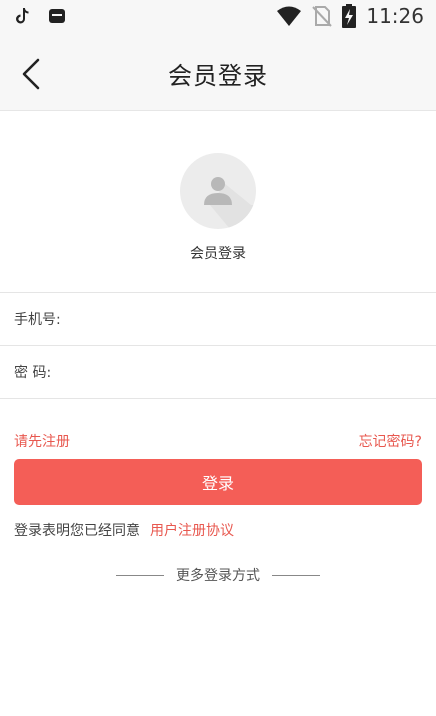  I want to click on divider-line-left, so click(140, 575).